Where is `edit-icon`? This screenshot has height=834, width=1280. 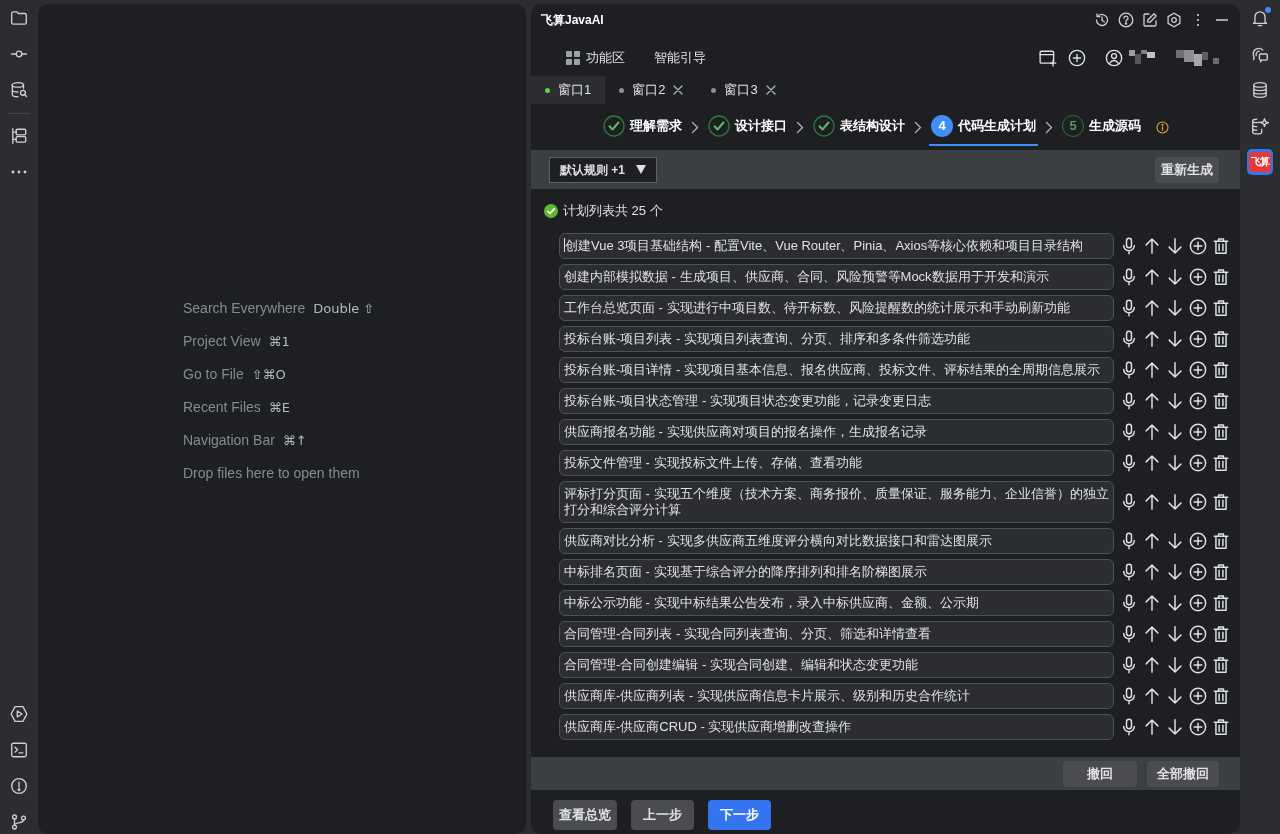
edit-icon is located at coordinates (1150, 20).